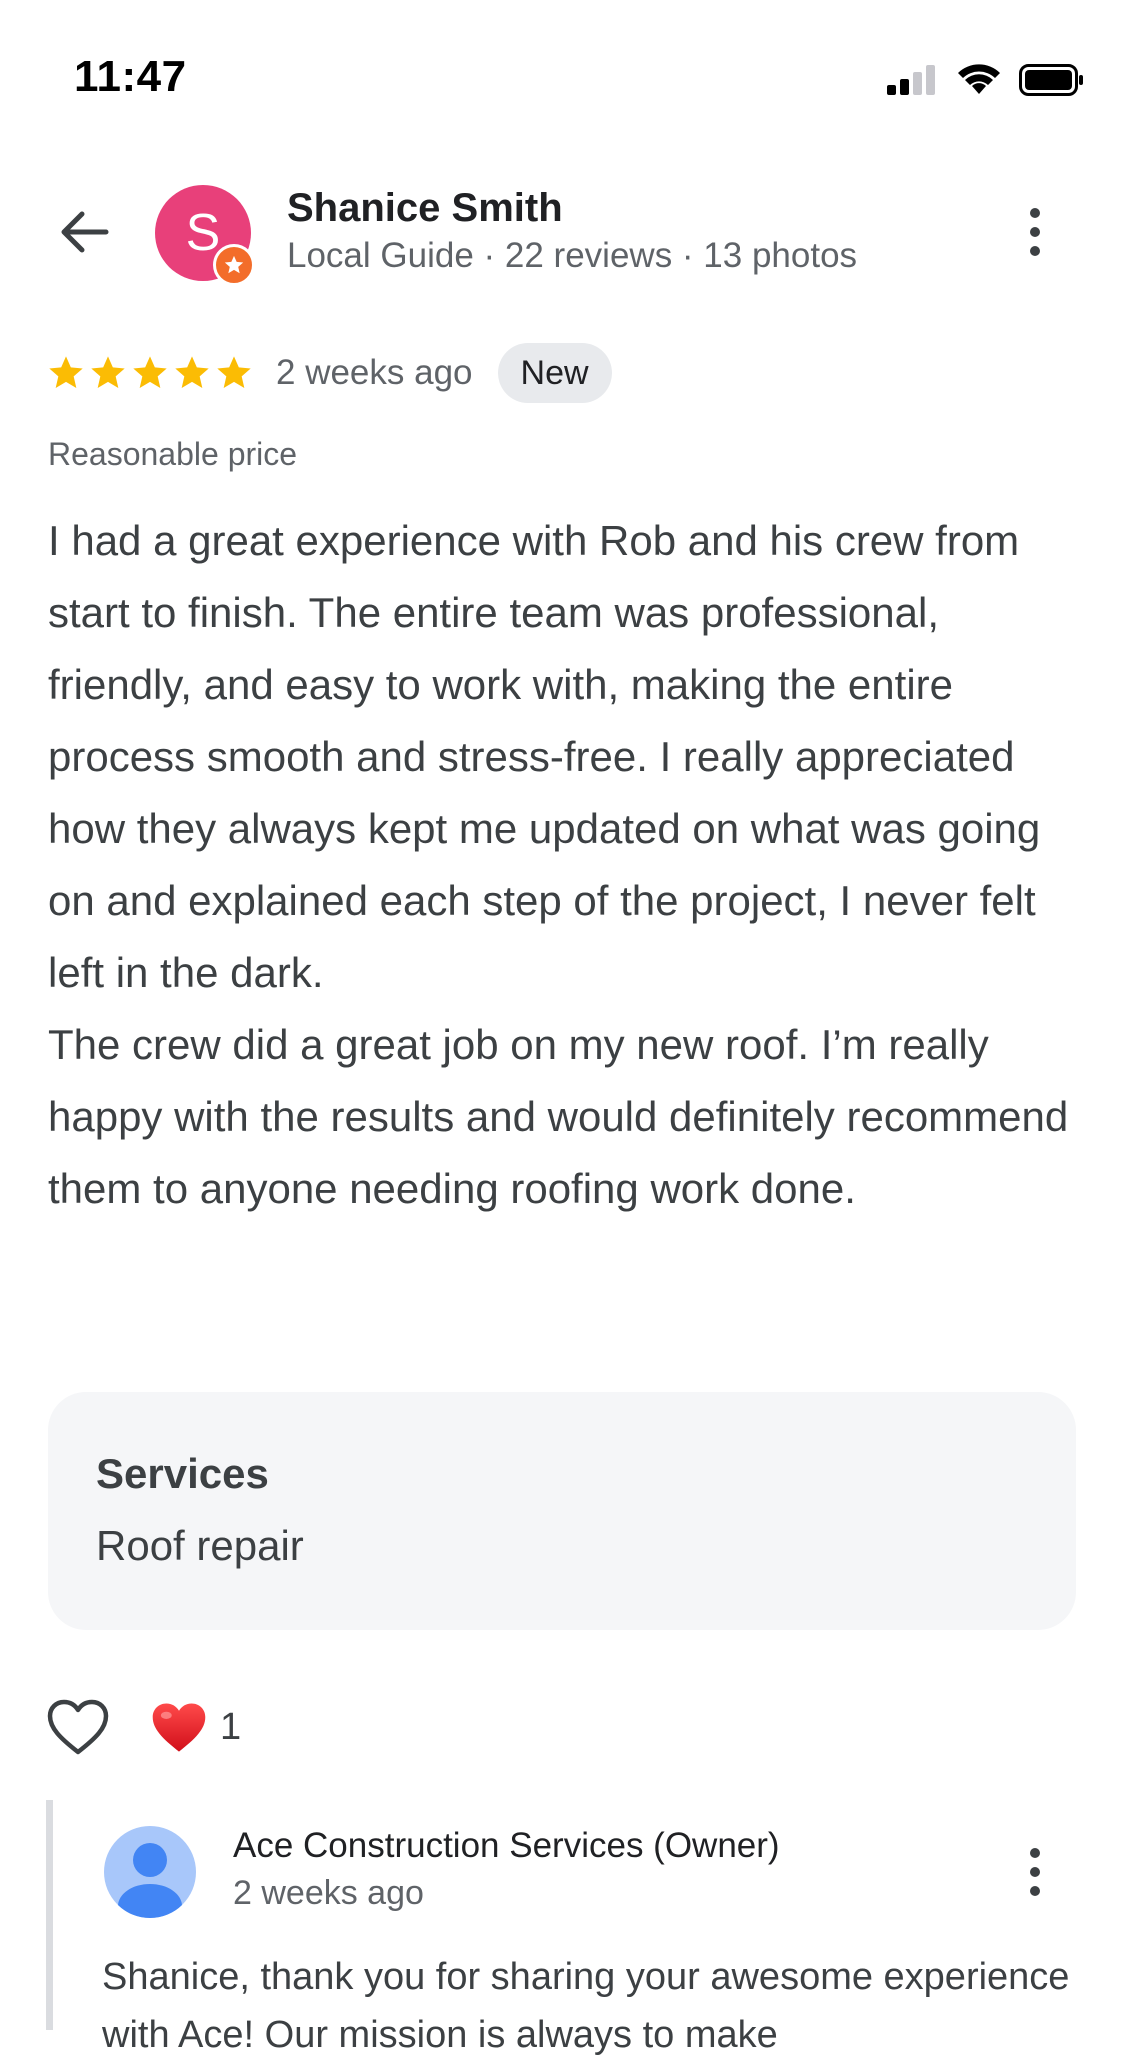  What do you see at coordinates (1051, 80) in the screenshot?
I see `battery-icon` at bounding box center [1051, 80].